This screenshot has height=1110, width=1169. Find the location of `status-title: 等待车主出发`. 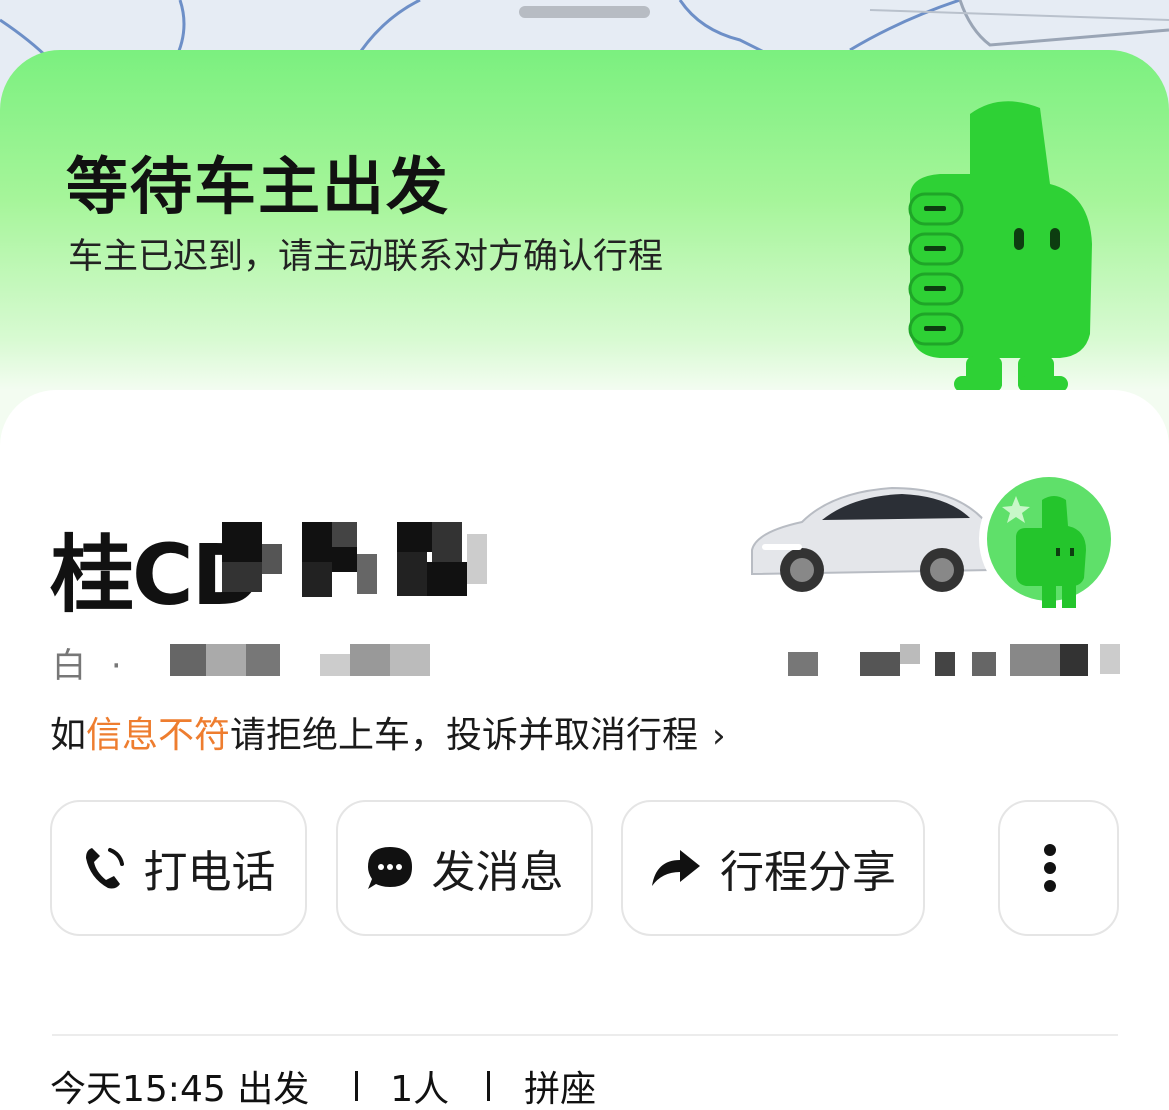

status-title: 等待车主出发 is located at coordinates (258, 186).